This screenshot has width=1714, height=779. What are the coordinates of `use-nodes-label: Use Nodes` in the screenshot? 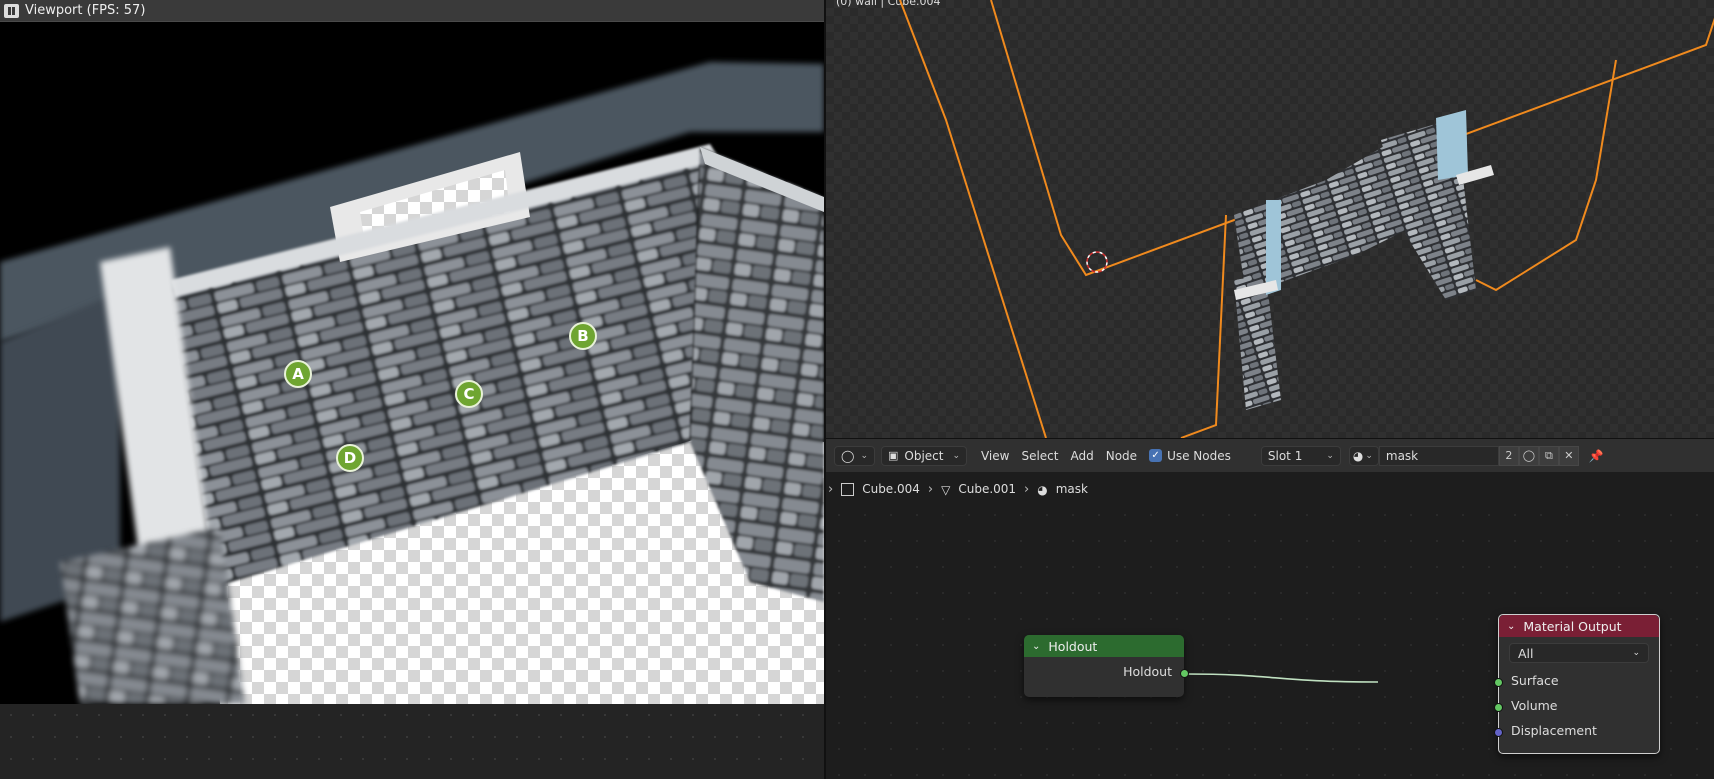 It's located at (1199, 455).